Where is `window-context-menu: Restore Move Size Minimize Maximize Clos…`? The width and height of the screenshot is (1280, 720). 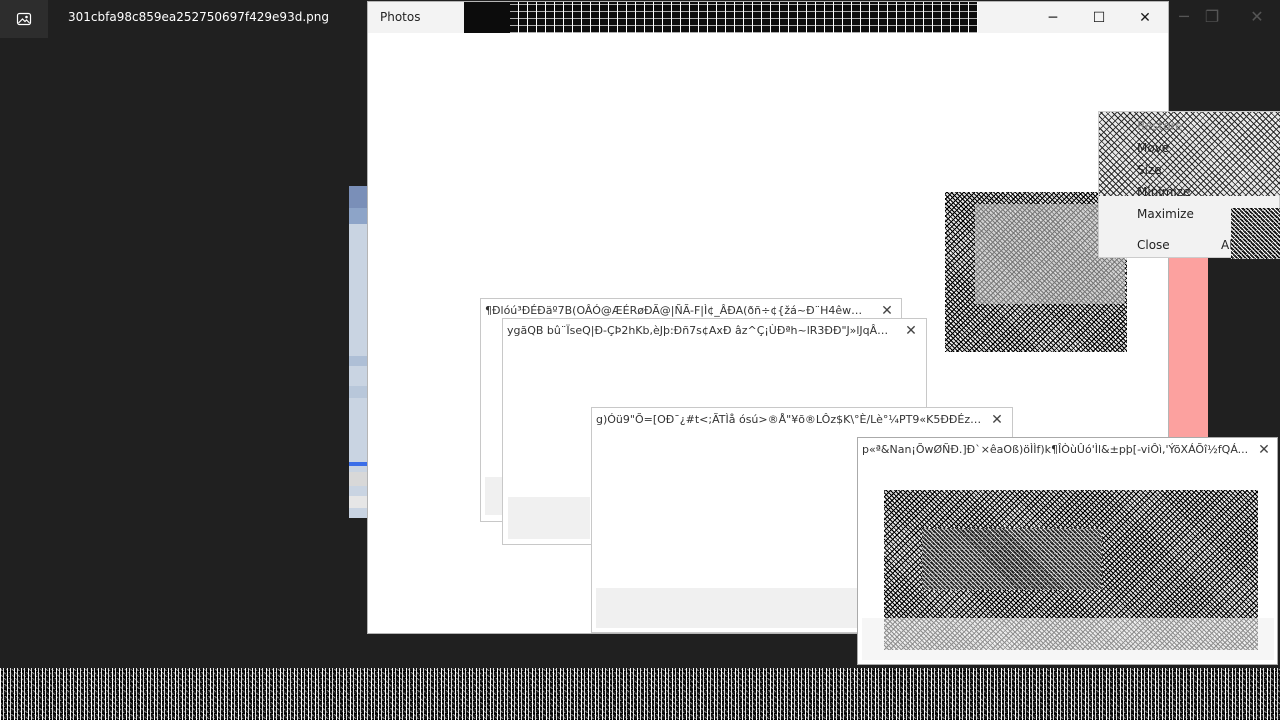 window-context-menu: Restore Move Size Minimize Maximize Clos… is located at coordinates (1189, 185).